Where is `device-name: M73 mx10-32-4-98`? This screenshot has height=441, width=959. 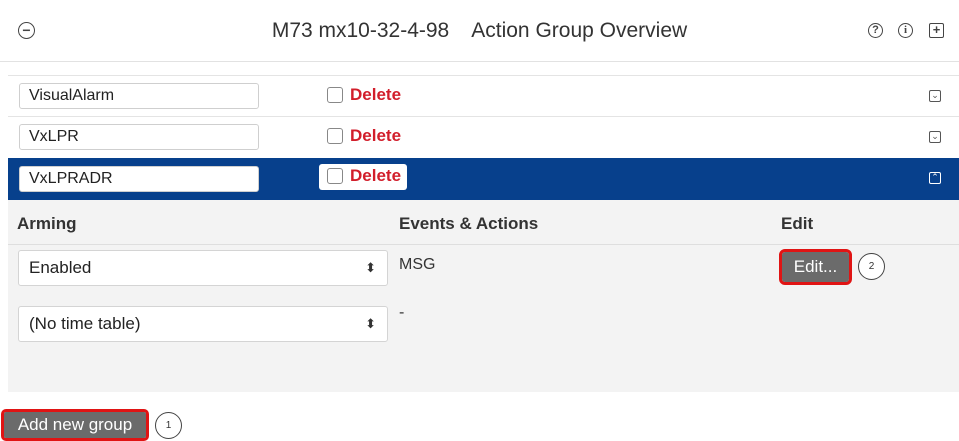 device-name: M73 mx10-32-4-98 is located at coordinates (360, 30).